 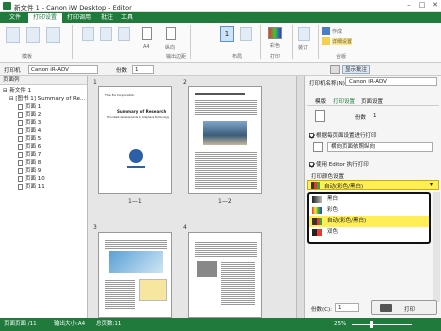 What do you see at coordinates (372, 101) in the screenshot?
I see `tab-page-settings: 页面设置` at bounding box center [372, 101].